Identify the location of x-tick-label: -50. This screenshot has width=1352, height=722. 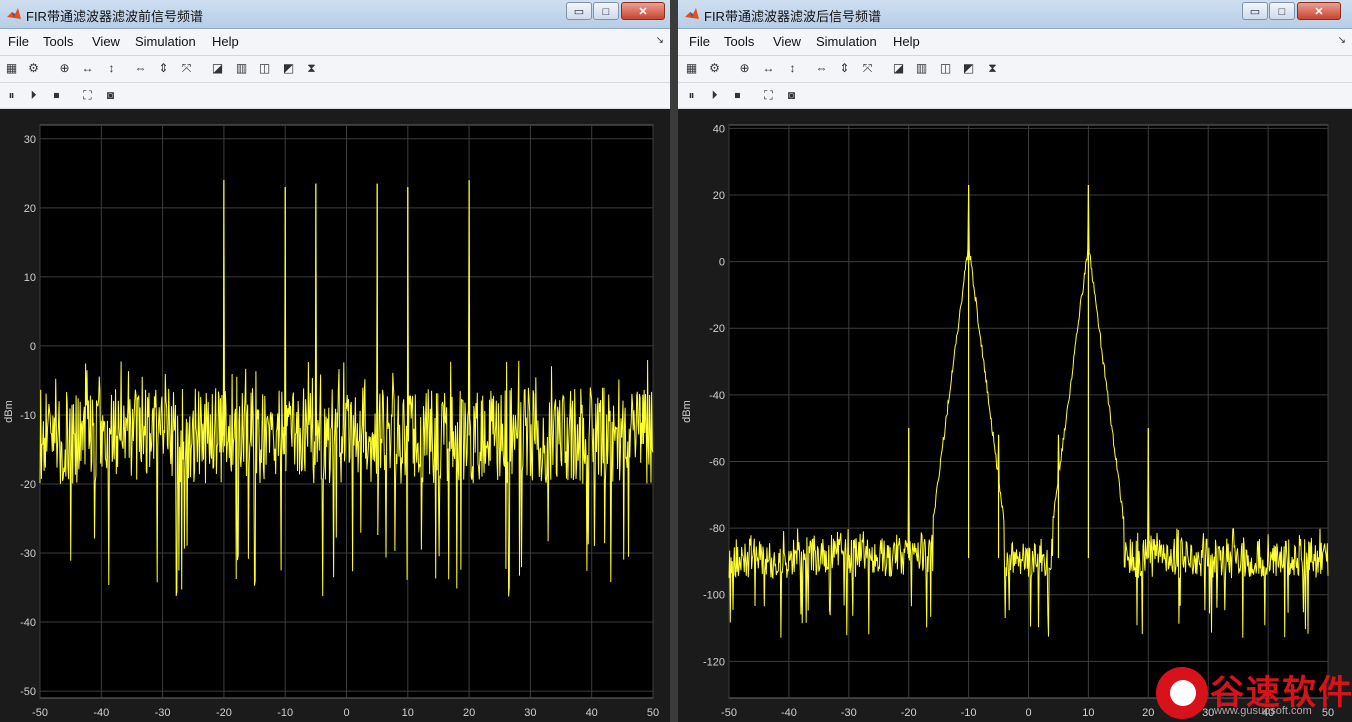
(729, 713).